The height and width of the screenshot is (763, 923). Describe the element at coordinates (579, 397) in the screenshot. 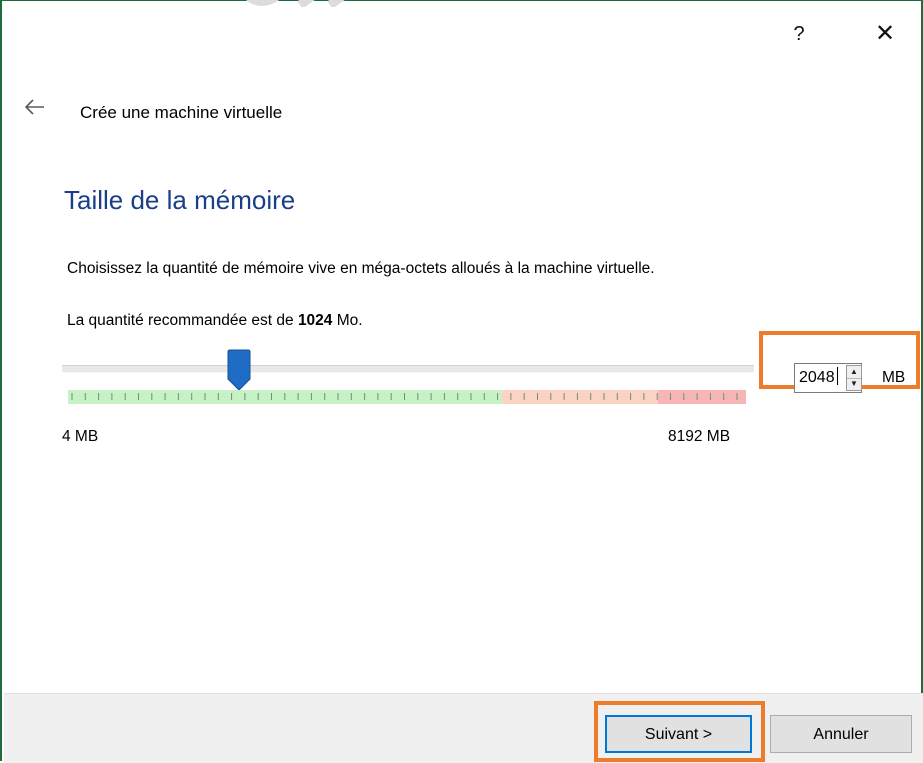

I see `scale-orange-zone` at that location.